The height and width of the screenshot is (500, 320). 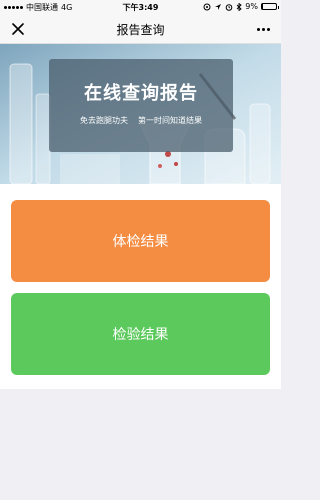 What do you see at coordinates (170, 120) in the screenshot?
I see `banner-subtitle-right: 第一时间知道结果` at bounding box center [170, 120].